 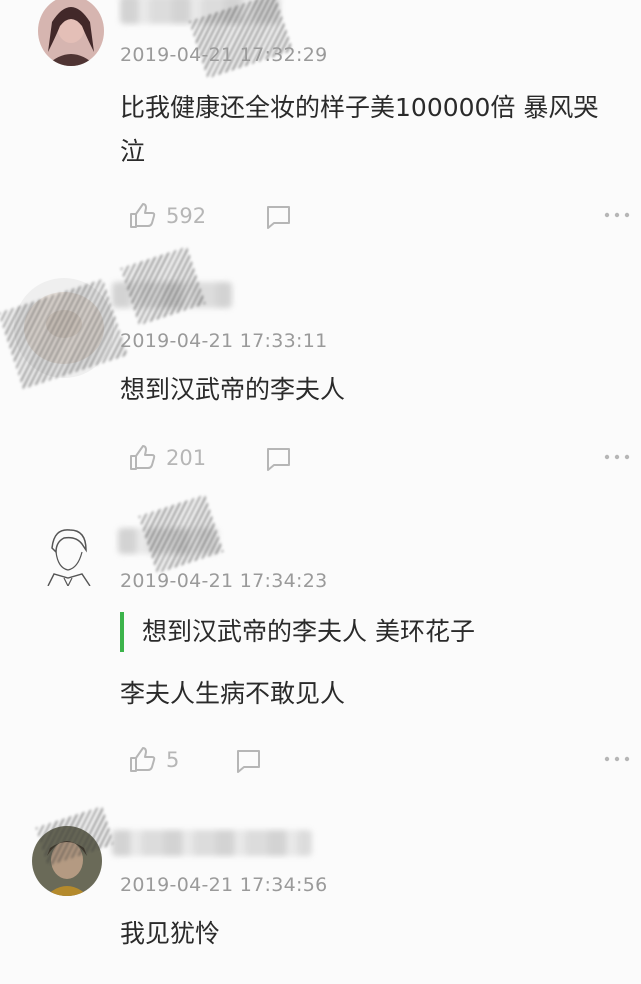 What do you see at coordinates (233, 389) in the screenshot?
I see `comment-text: 想到汉武帝的李夫人` at bounding box center [233, 389].